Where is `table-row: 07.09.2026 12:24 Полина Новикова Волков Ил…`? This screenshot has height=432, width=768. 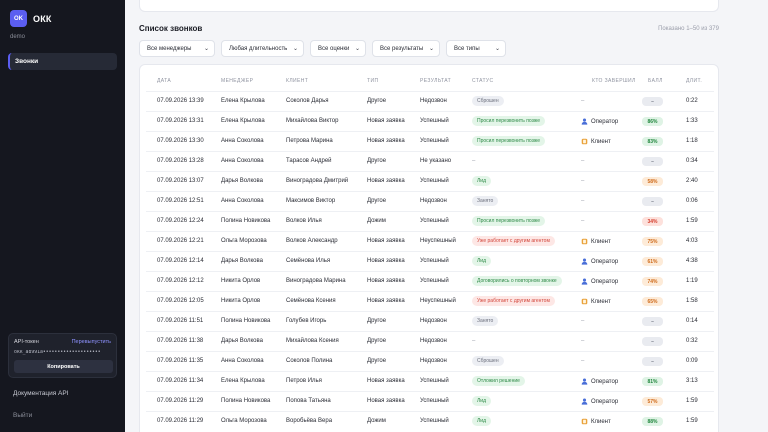 table-row: 07.09.2026 12:24 Полина Новикова Волков Ил… is located at coordinates (430, 221).